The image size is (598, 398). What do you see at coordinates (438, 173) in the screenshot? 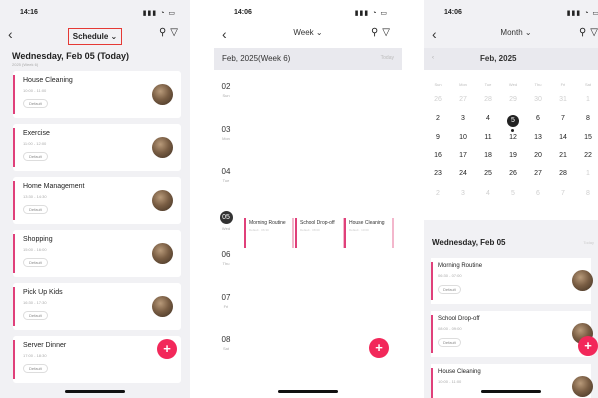
I see `calendar-day: 23` at bounding box center [438, 173].